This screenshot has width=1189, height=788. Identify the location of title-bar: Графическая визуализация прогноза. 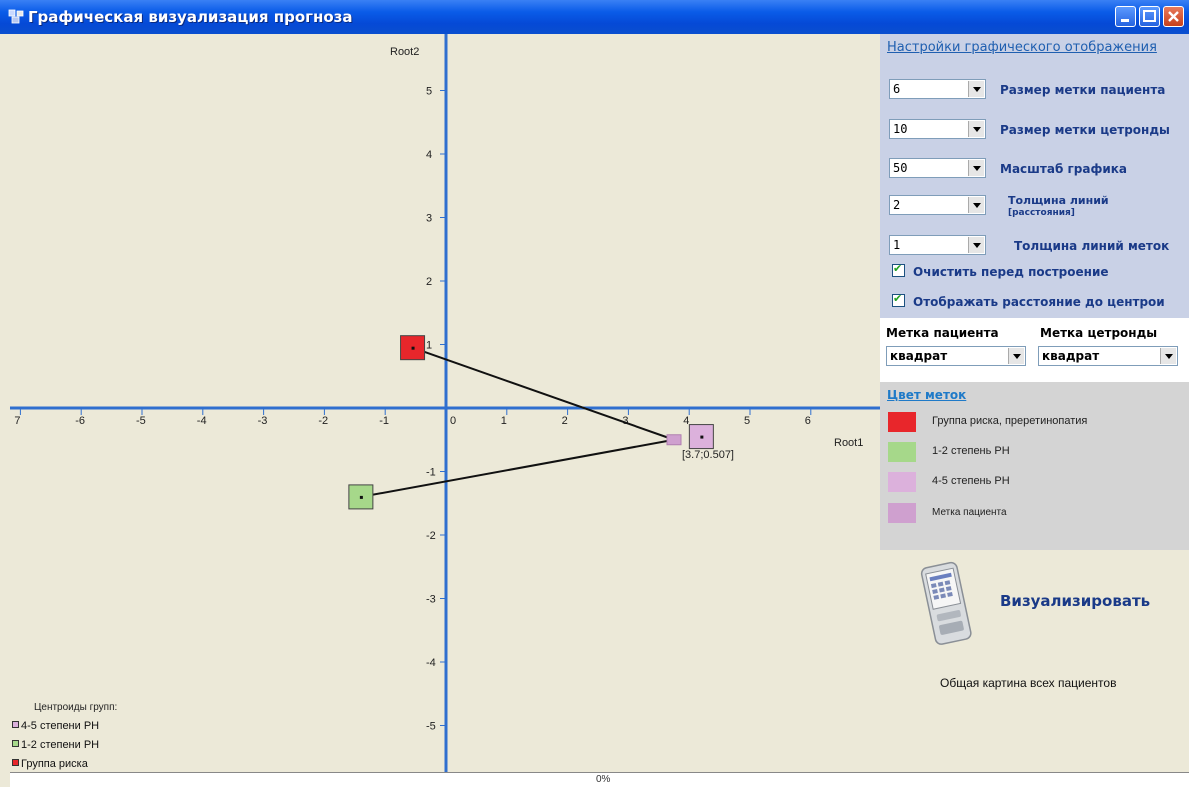
(594, 17).